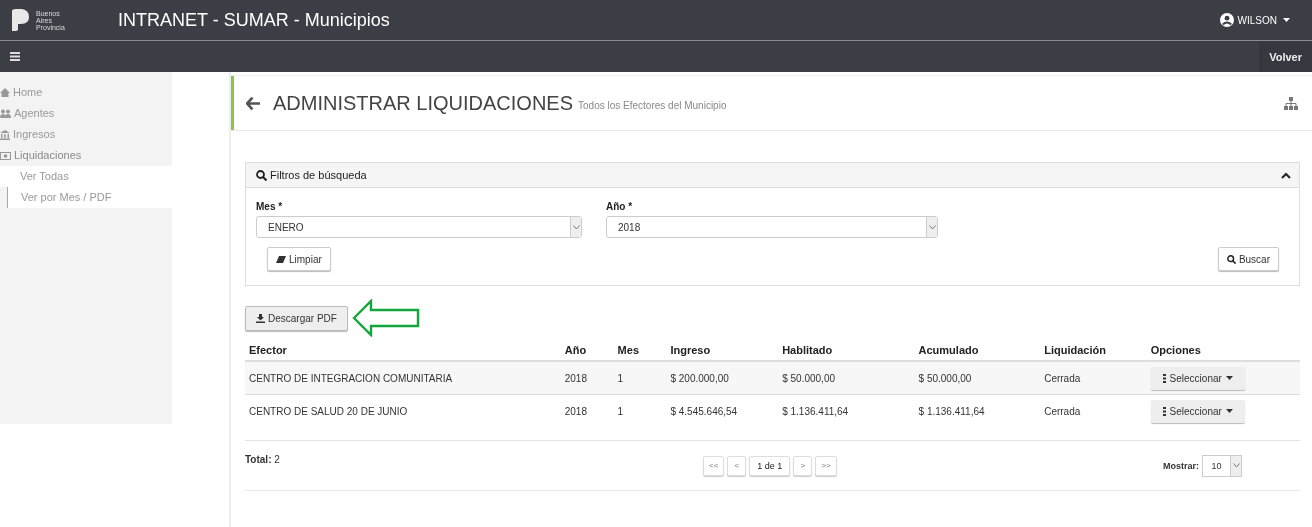 Image resolution: width=1312 pixels, height=527 pixels. What do you see at coordinates (770, 465) in the screenshot?
I see `pagination-button: 1 de 1` at bounding box center [770, 465].